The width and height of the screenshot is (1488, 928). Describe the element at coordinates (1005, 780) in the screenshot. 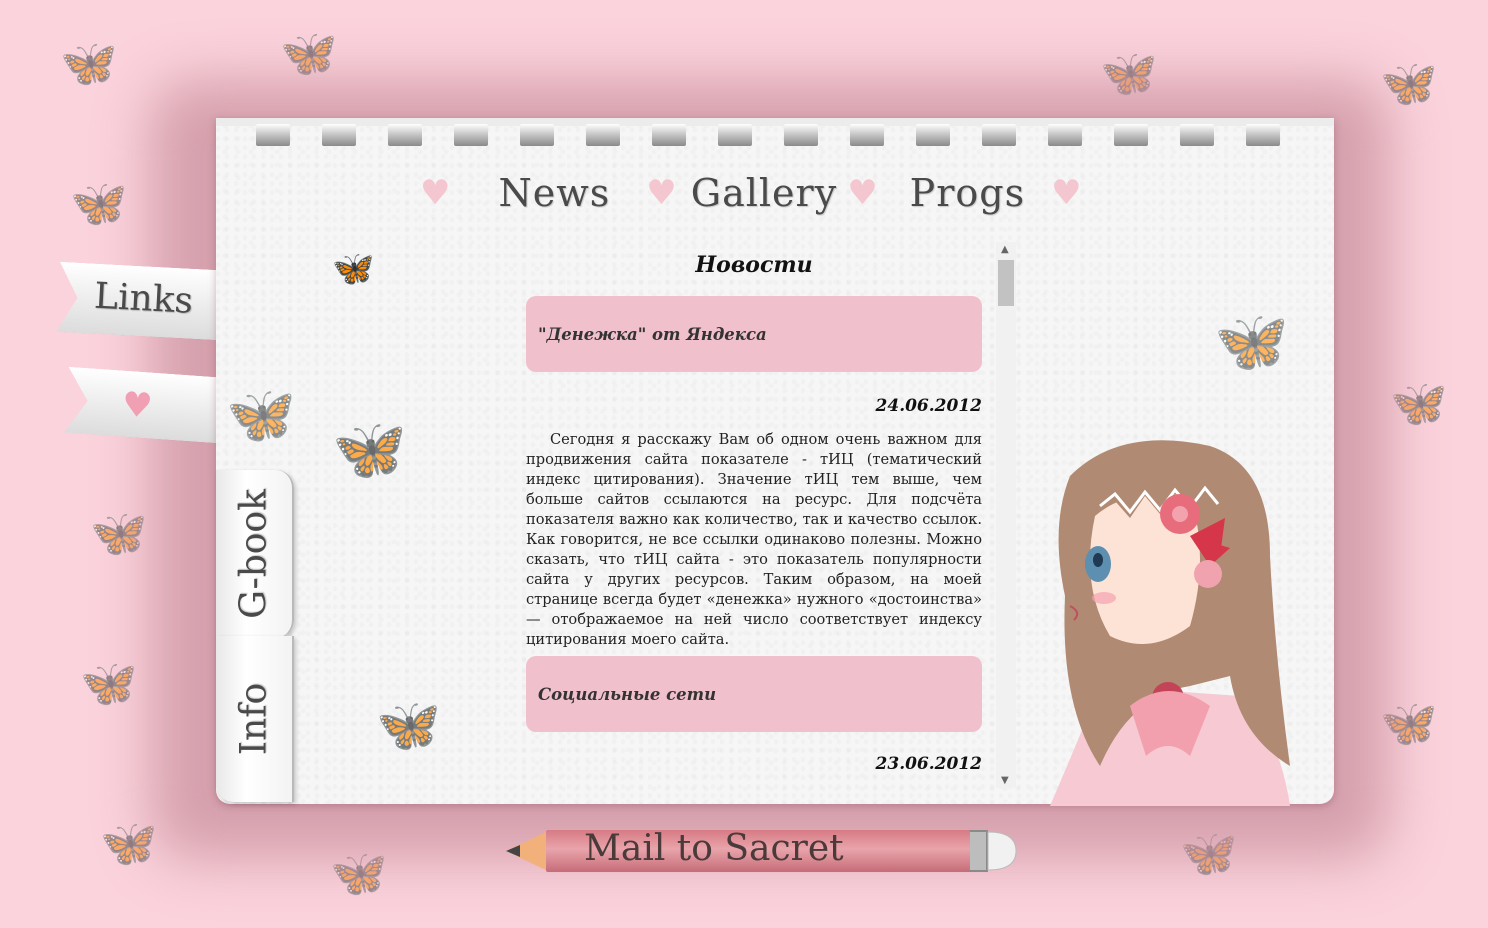

I see `scroll-down-icon: ▼` at that location.